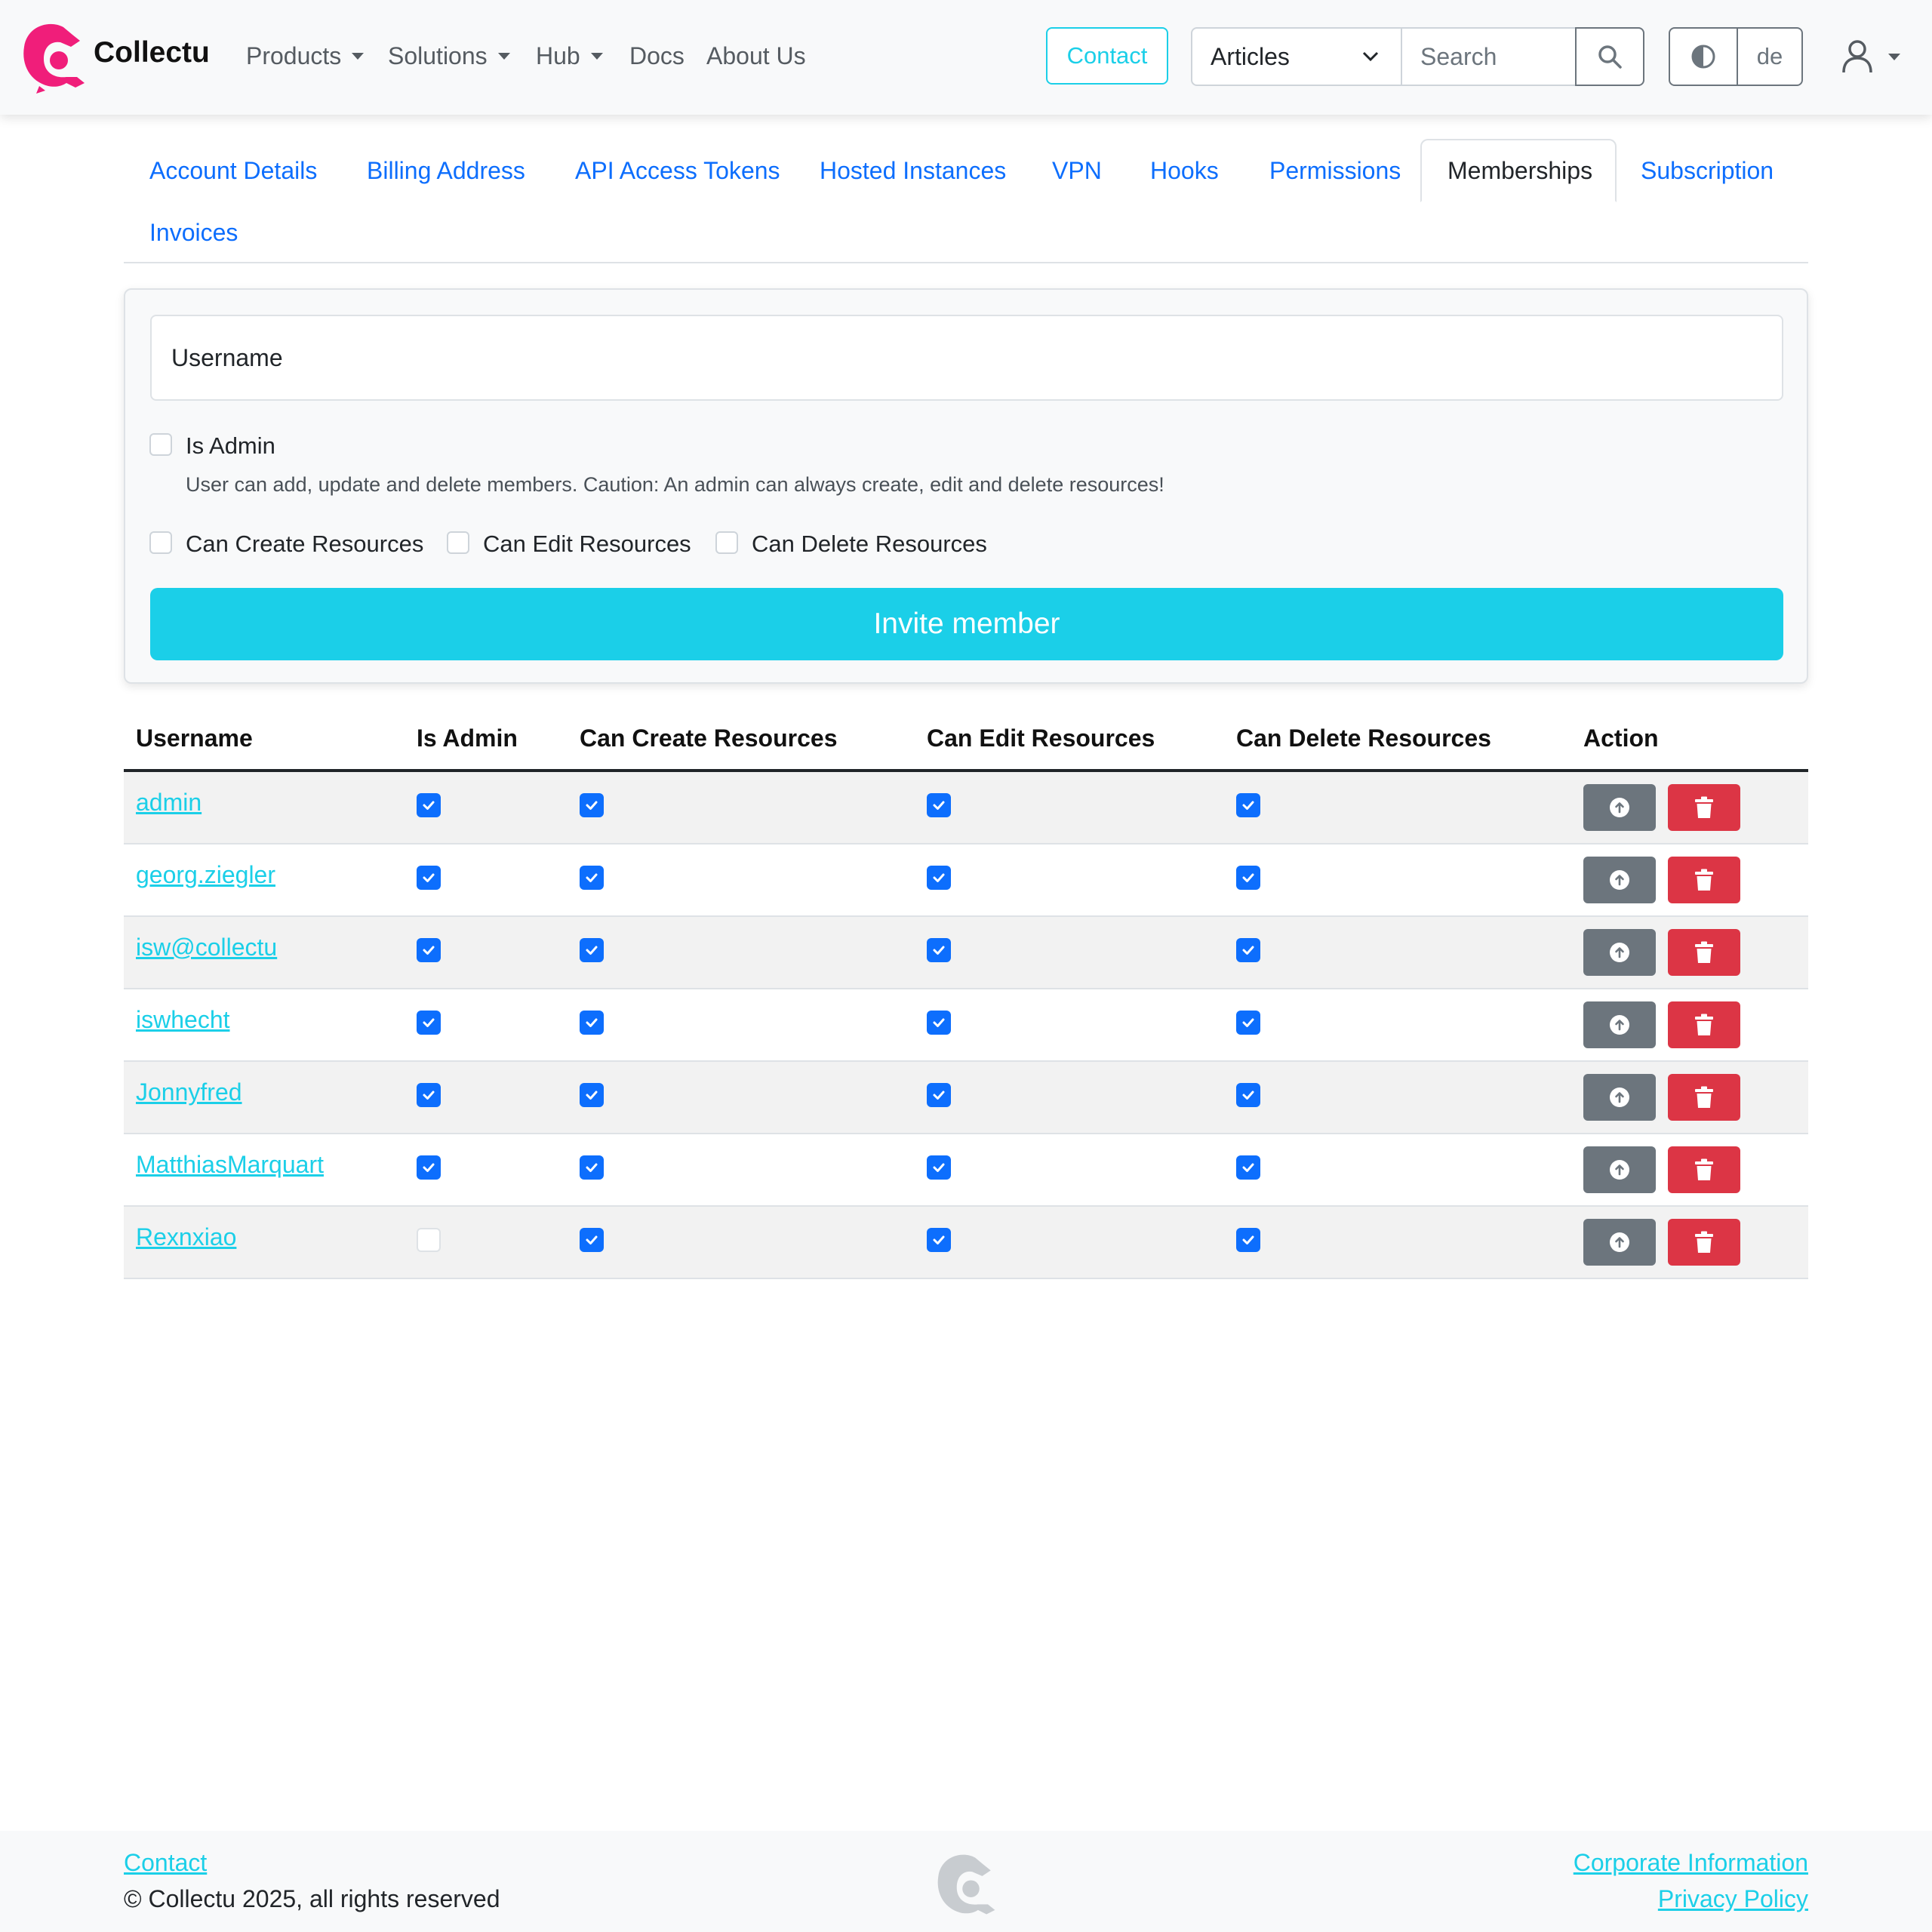 The image size is (1932, 1932). What do you see at coordinates (183, 1020) in the screenshot?
I see `member-username-link: iswhecht` at bounding box center [183, 1020].